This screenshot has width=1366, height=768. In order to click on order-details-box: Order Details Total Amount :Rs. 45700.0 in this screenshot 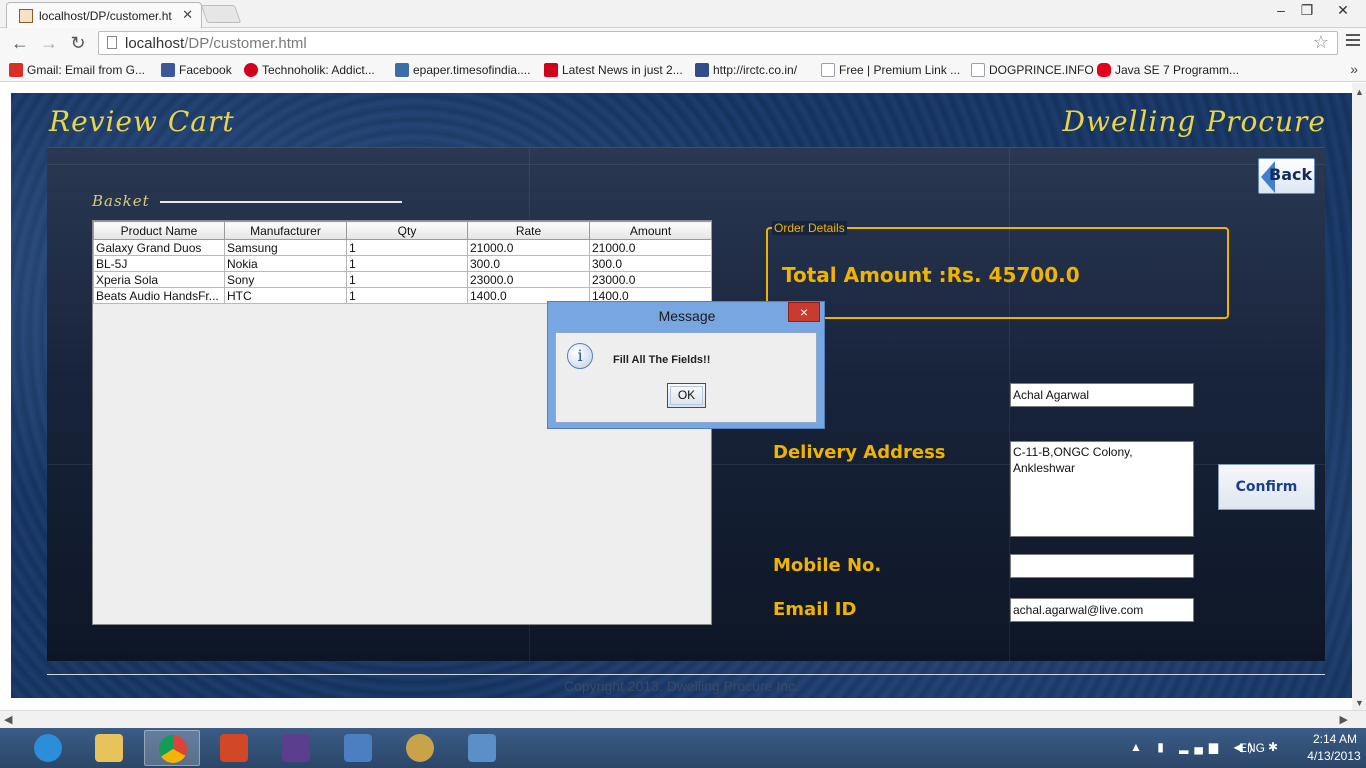, I will do `click(997, 270)`.